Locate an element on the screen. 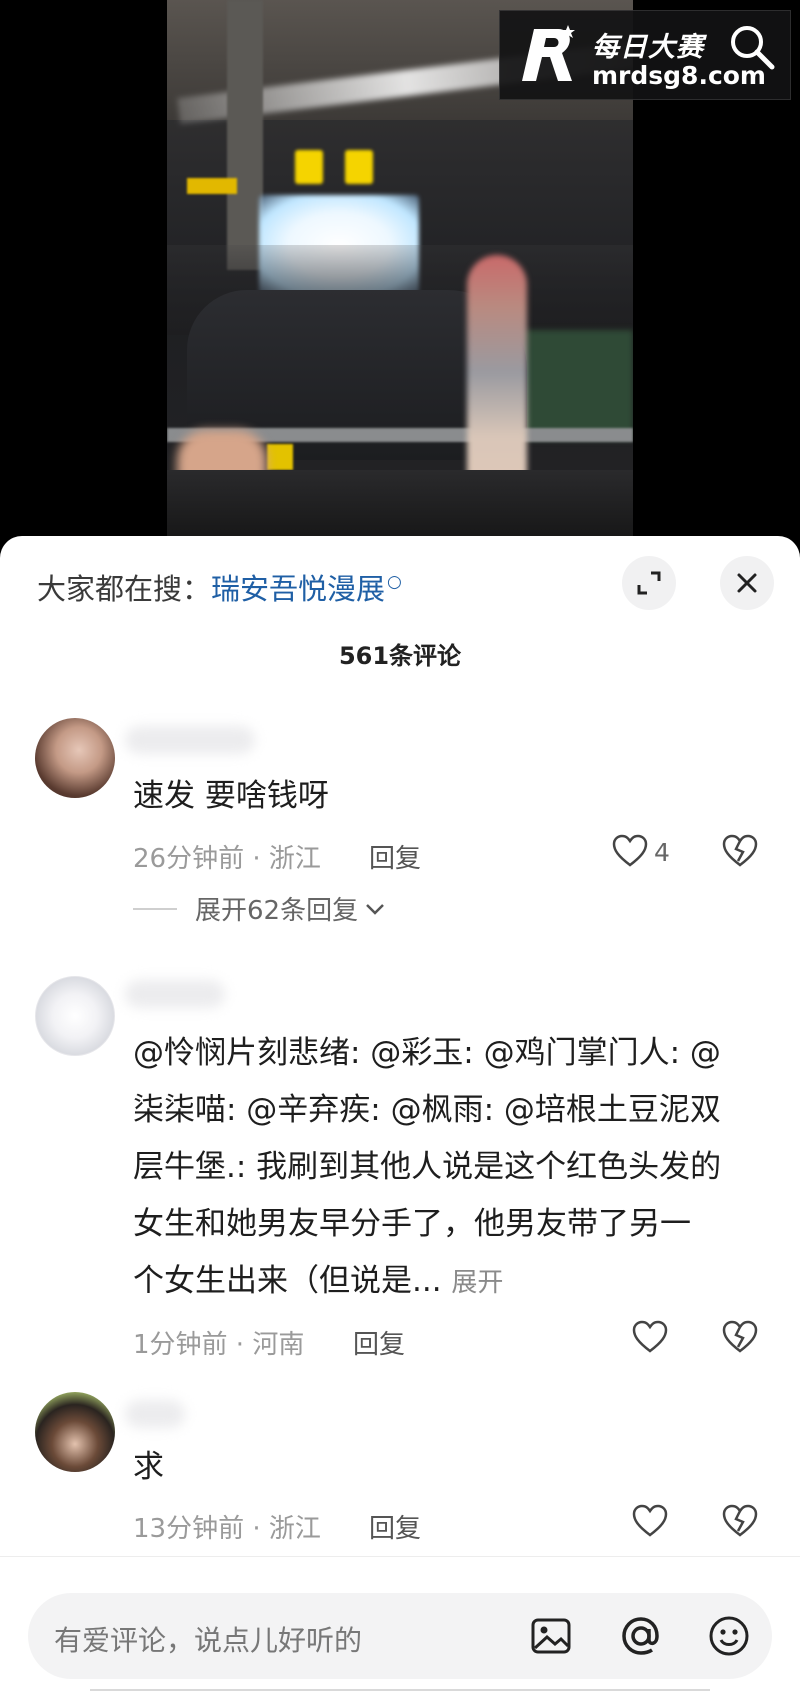 This screenshot has width=800, height=1698. trending-search: 大家都在搜：瑞安吾悦漫展 ○ is located at coordinates (219, 587).